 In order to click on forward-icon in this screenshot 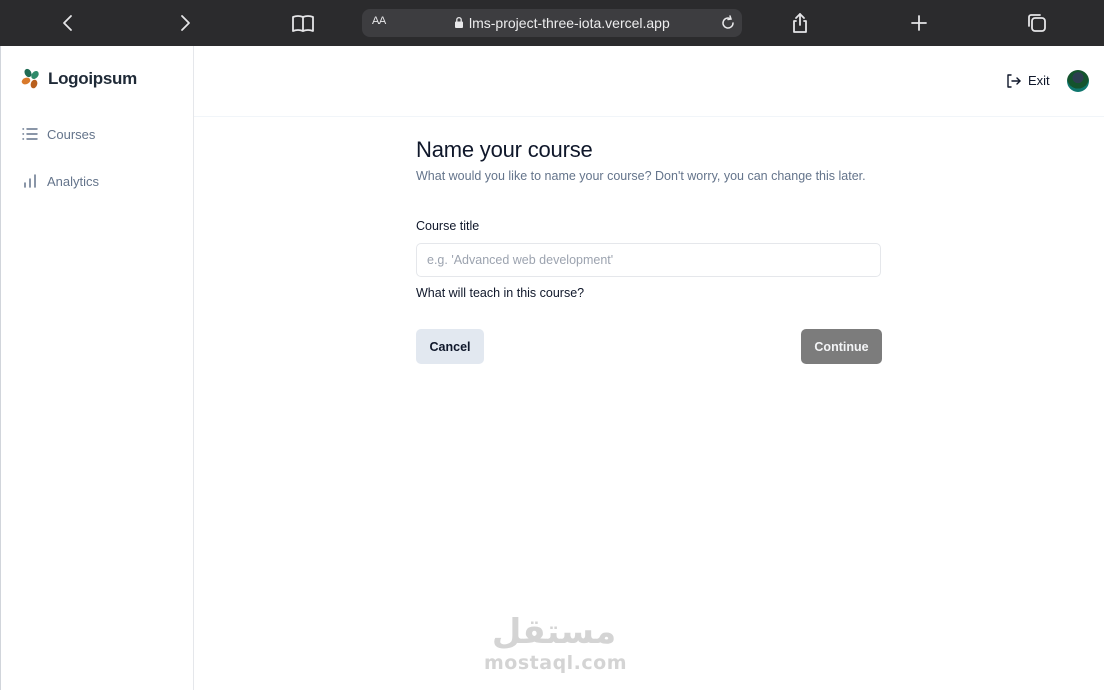, I will do `click(185, 23)`.